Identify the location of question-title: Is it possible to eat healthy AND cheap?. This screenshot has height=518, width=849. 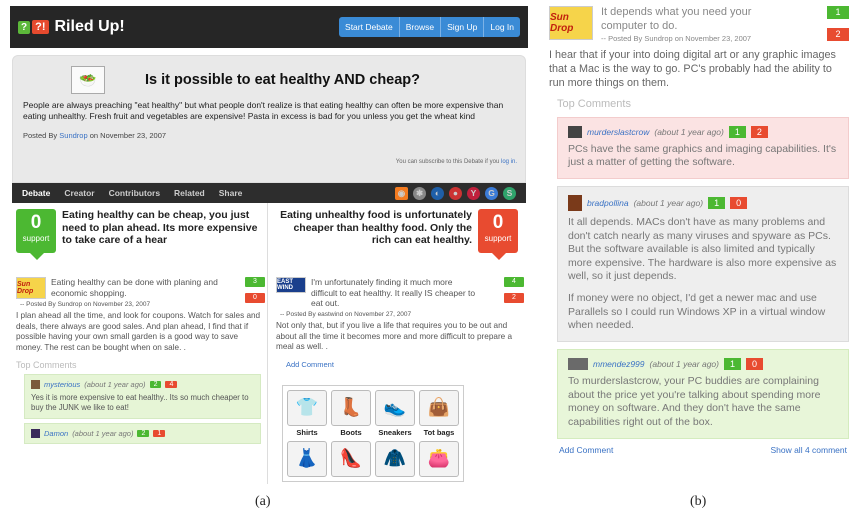
(283, 80).